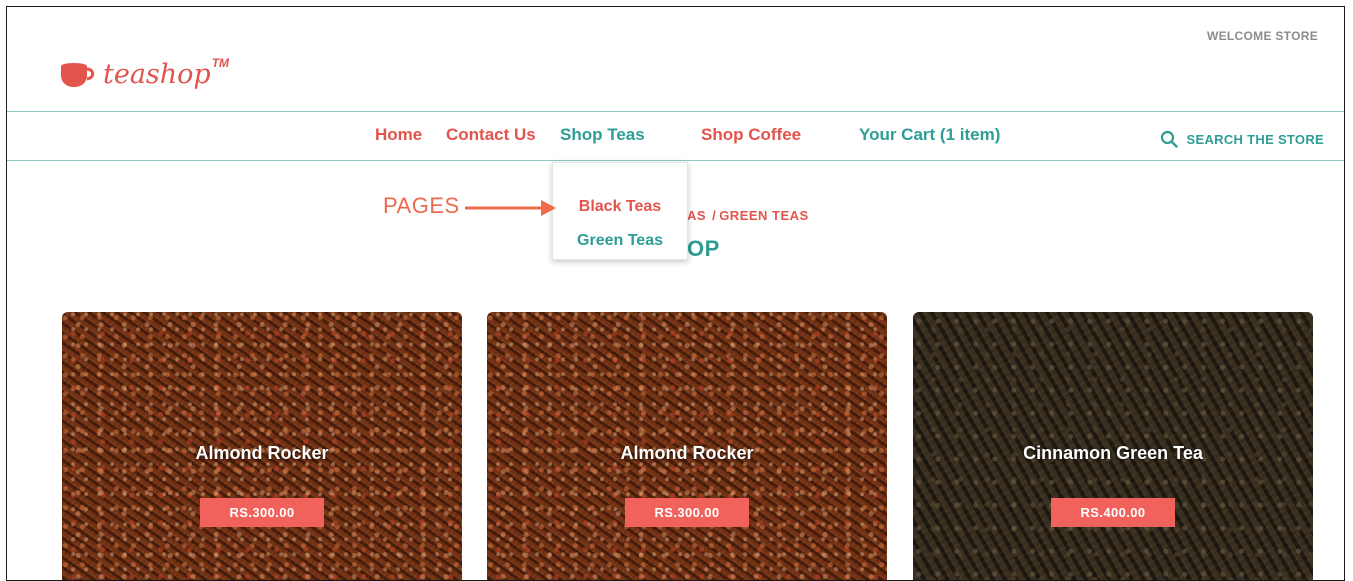 The height and width of the screenshot is (581, 1353). What do you see at coordinates (220, 63) in the screenshot?
I see `logo-trademark: TM` at bounding box center [220, 63].